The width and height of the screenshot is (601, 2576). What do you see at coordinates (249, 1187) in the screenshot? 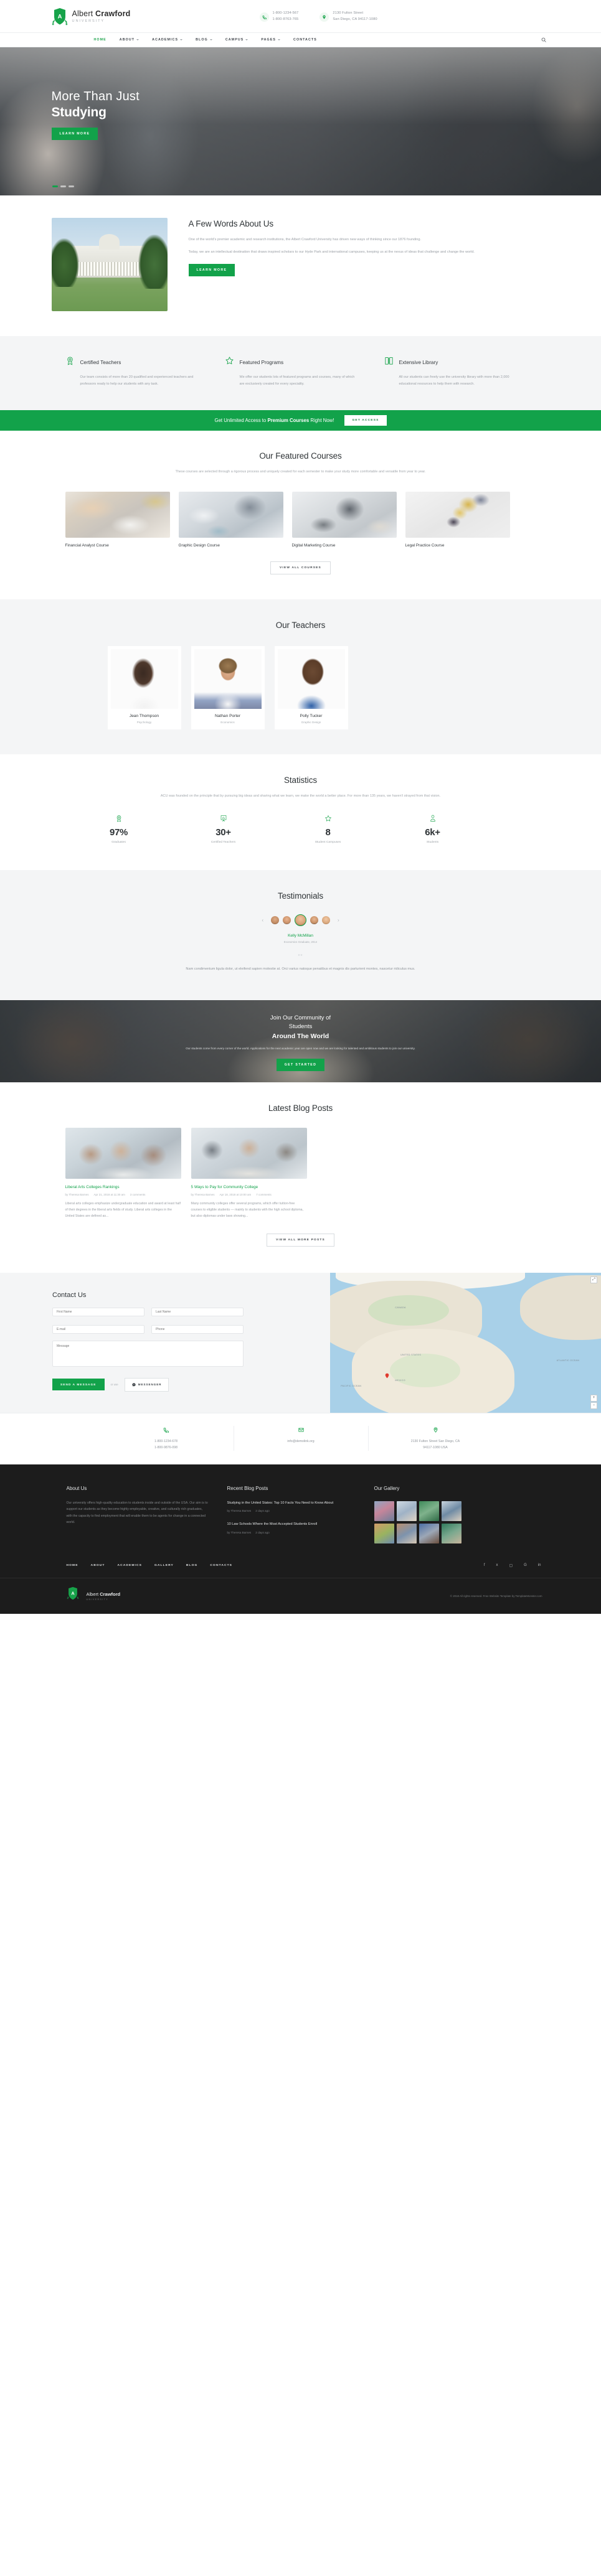
I see `blog-post-title: 5 Ways to Pay for Community College` at bounding box center [249, 1187].